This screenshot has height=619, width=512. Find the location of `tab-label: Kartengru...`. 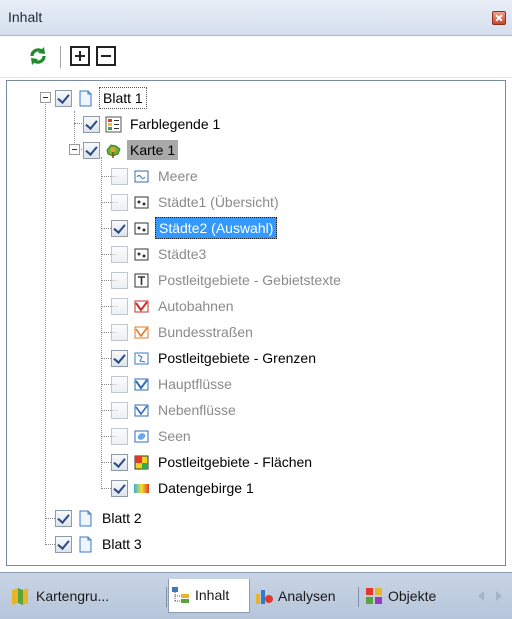

tab-label: Kartengru... is located at coordinates (73, 596).